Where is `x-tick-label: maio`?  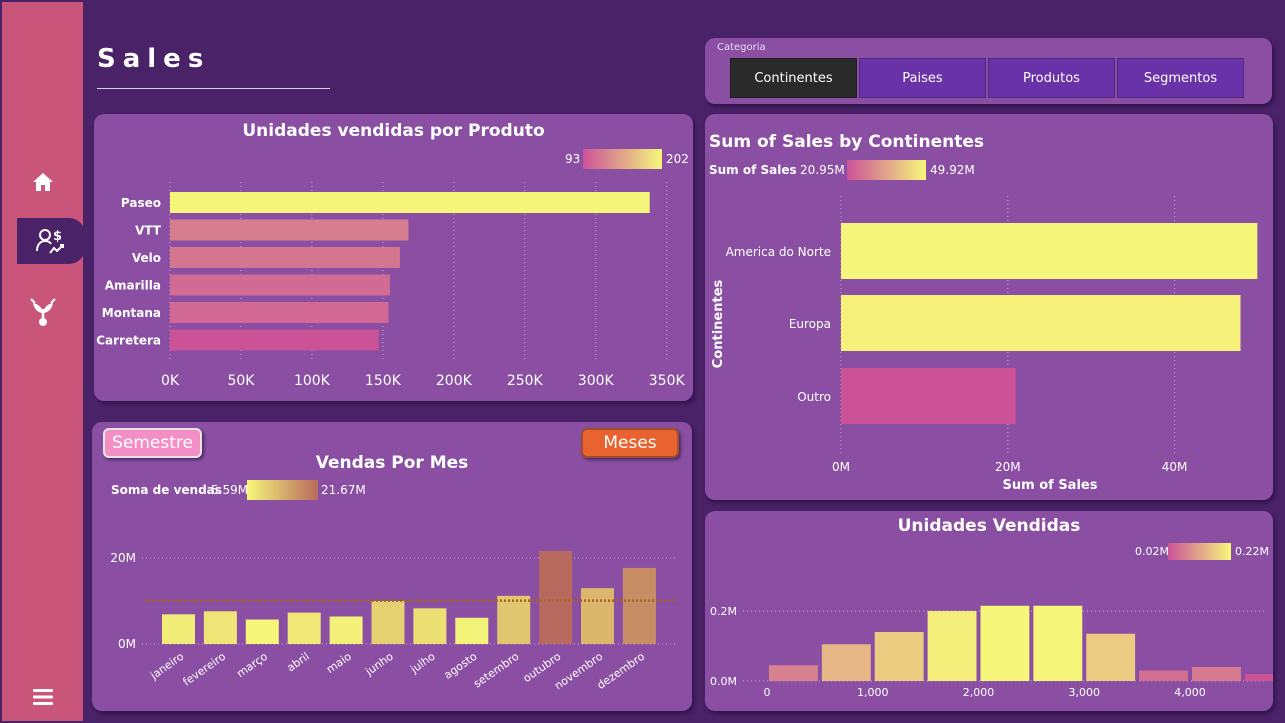 x-tick-label: maio is located at coordinates (339, 663).